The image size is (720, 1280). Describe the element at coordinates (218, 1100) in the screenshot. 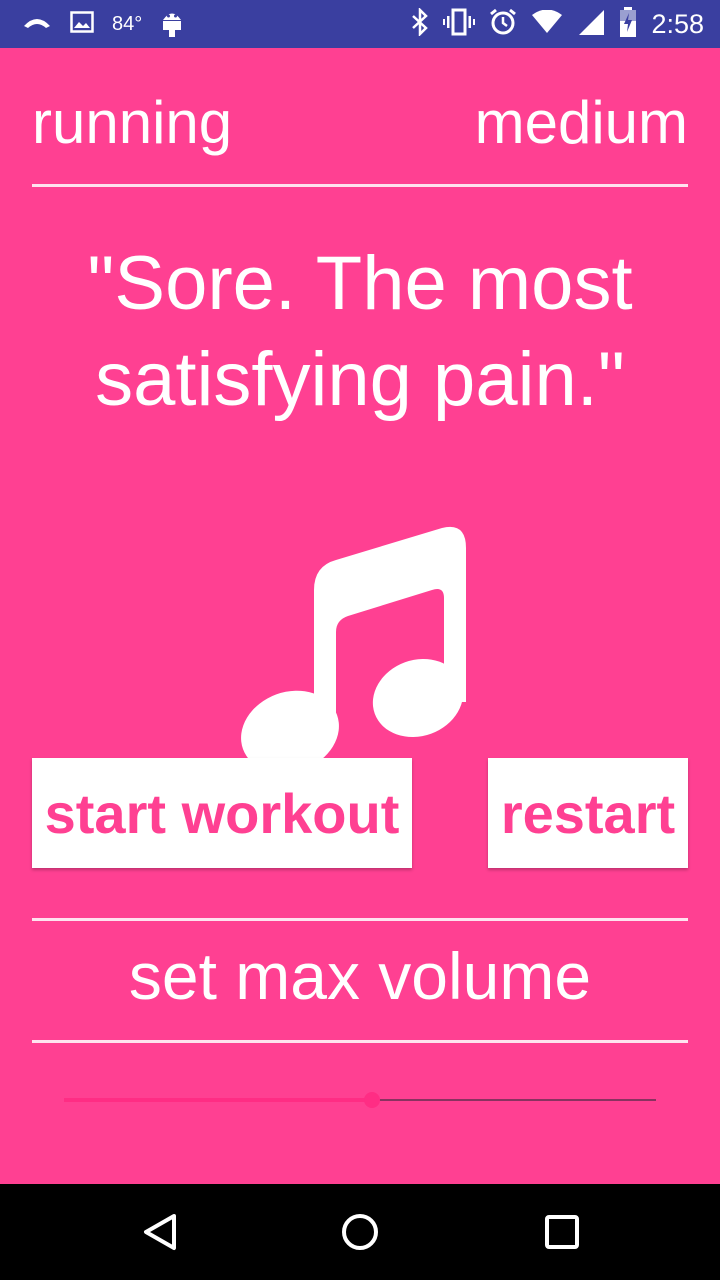

I see `slider-fill` at that location.